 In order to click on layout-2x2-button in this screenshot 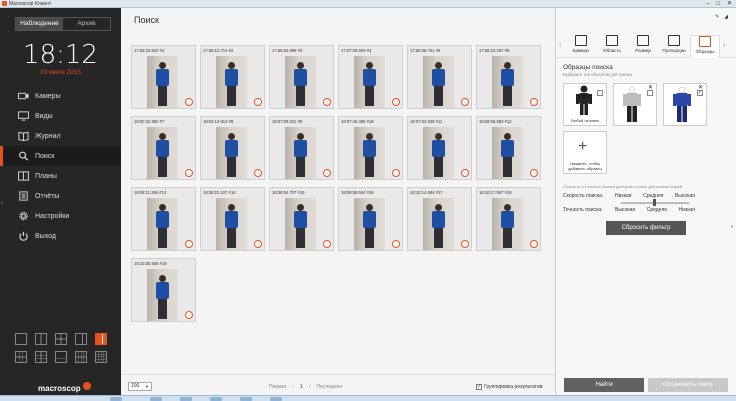, I will do `click(61, 339)`.